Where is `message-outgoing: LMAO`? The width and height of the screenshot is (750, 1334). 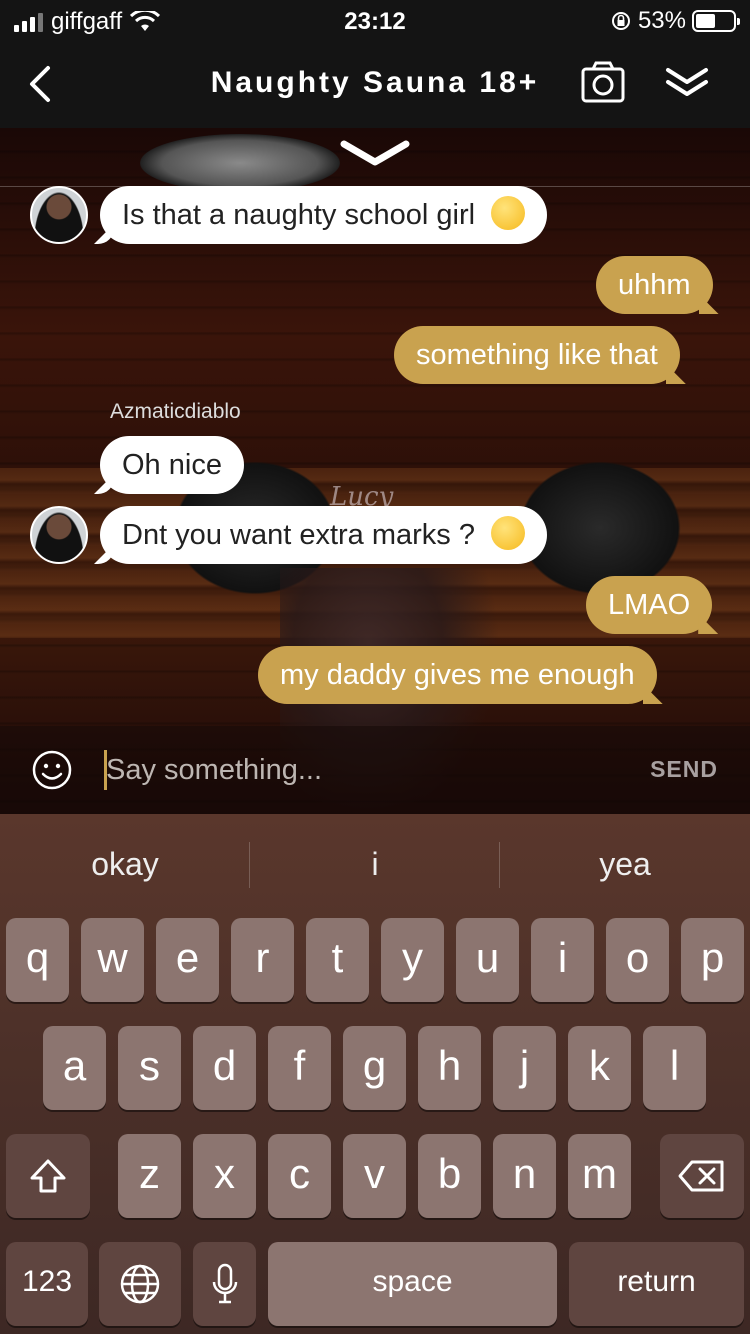 message-outgoing: LMAO is located at coordinates (649, 605).